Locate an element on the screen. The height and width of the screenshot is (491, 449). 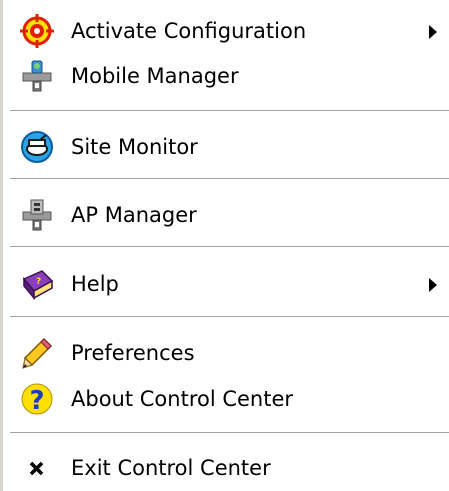
mobile-manager-icon is located at coordinates (37, 76).